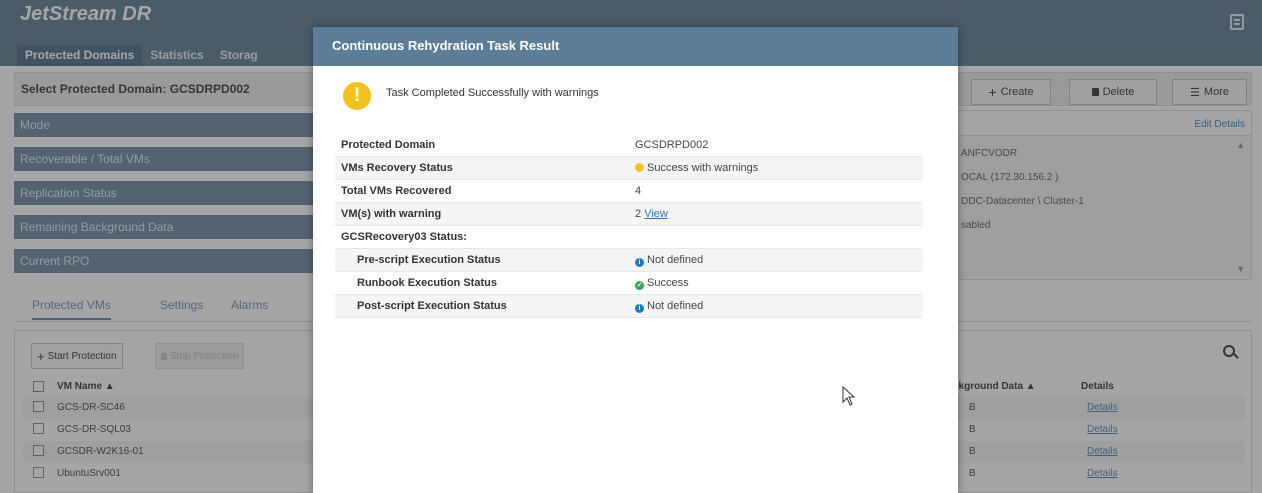 The height and width of the screenshot is (493, 1262). I want to click on section-label: GCSRecovery03 Status:, so click(404, 237).